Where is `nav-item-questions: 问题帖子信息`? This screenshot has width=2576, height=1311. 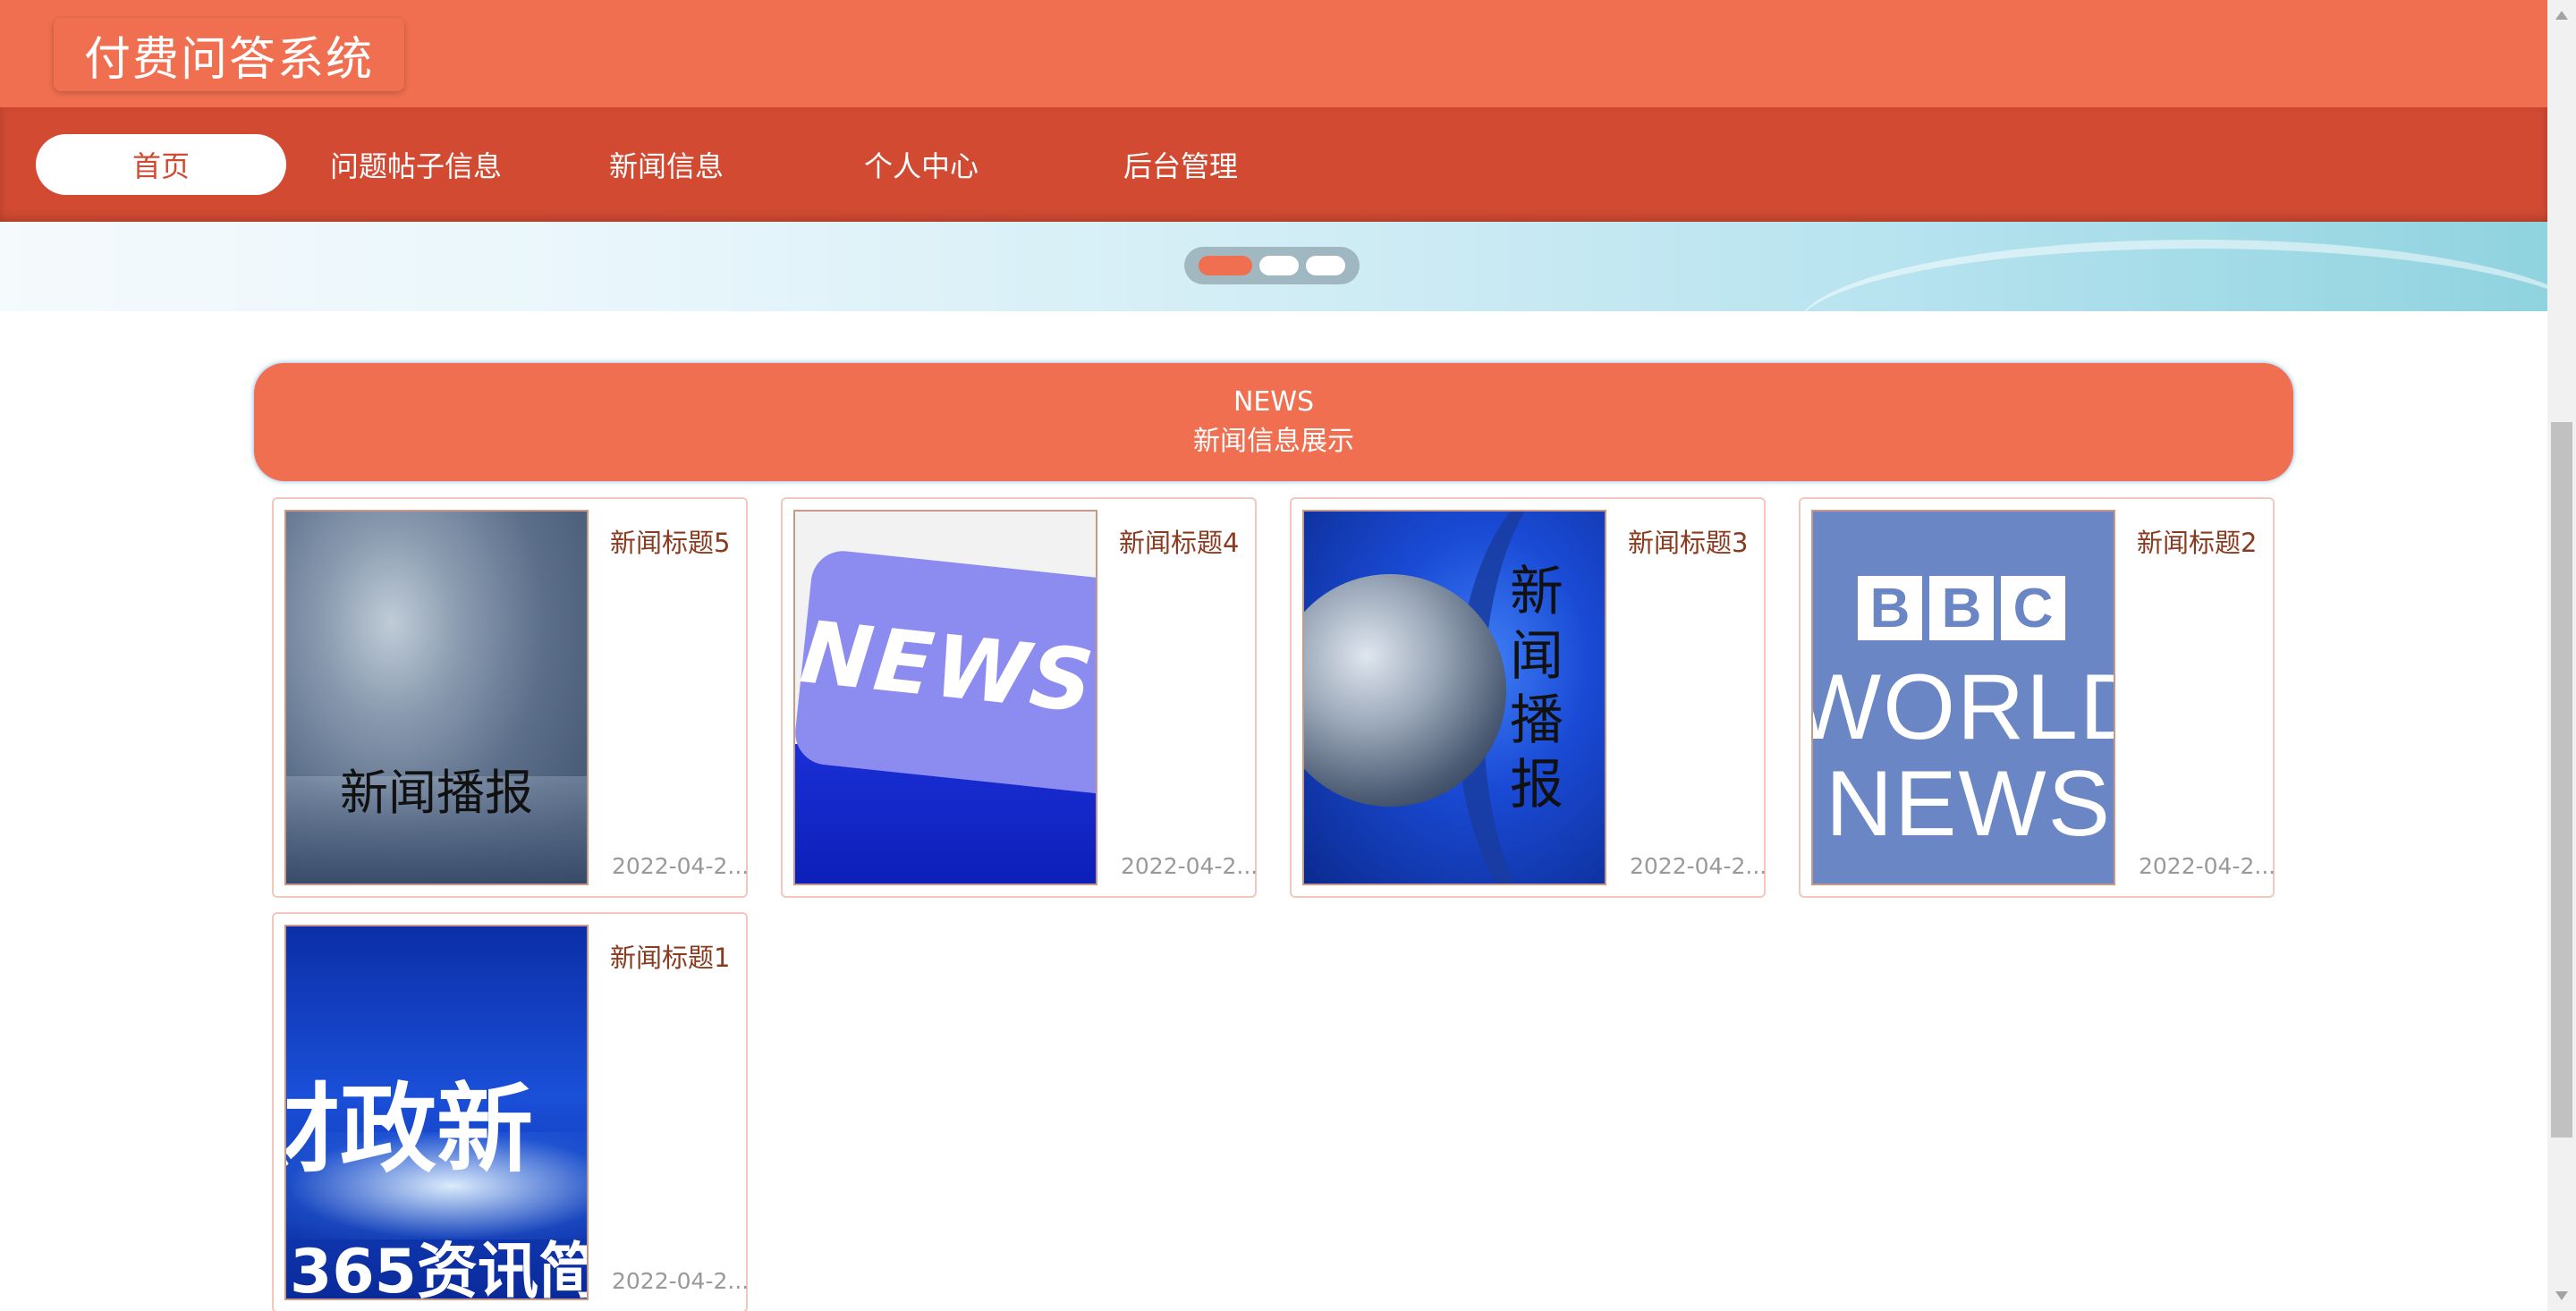
nav-item-questions: 问题帖子信息 is located at coordinates (416, 164).